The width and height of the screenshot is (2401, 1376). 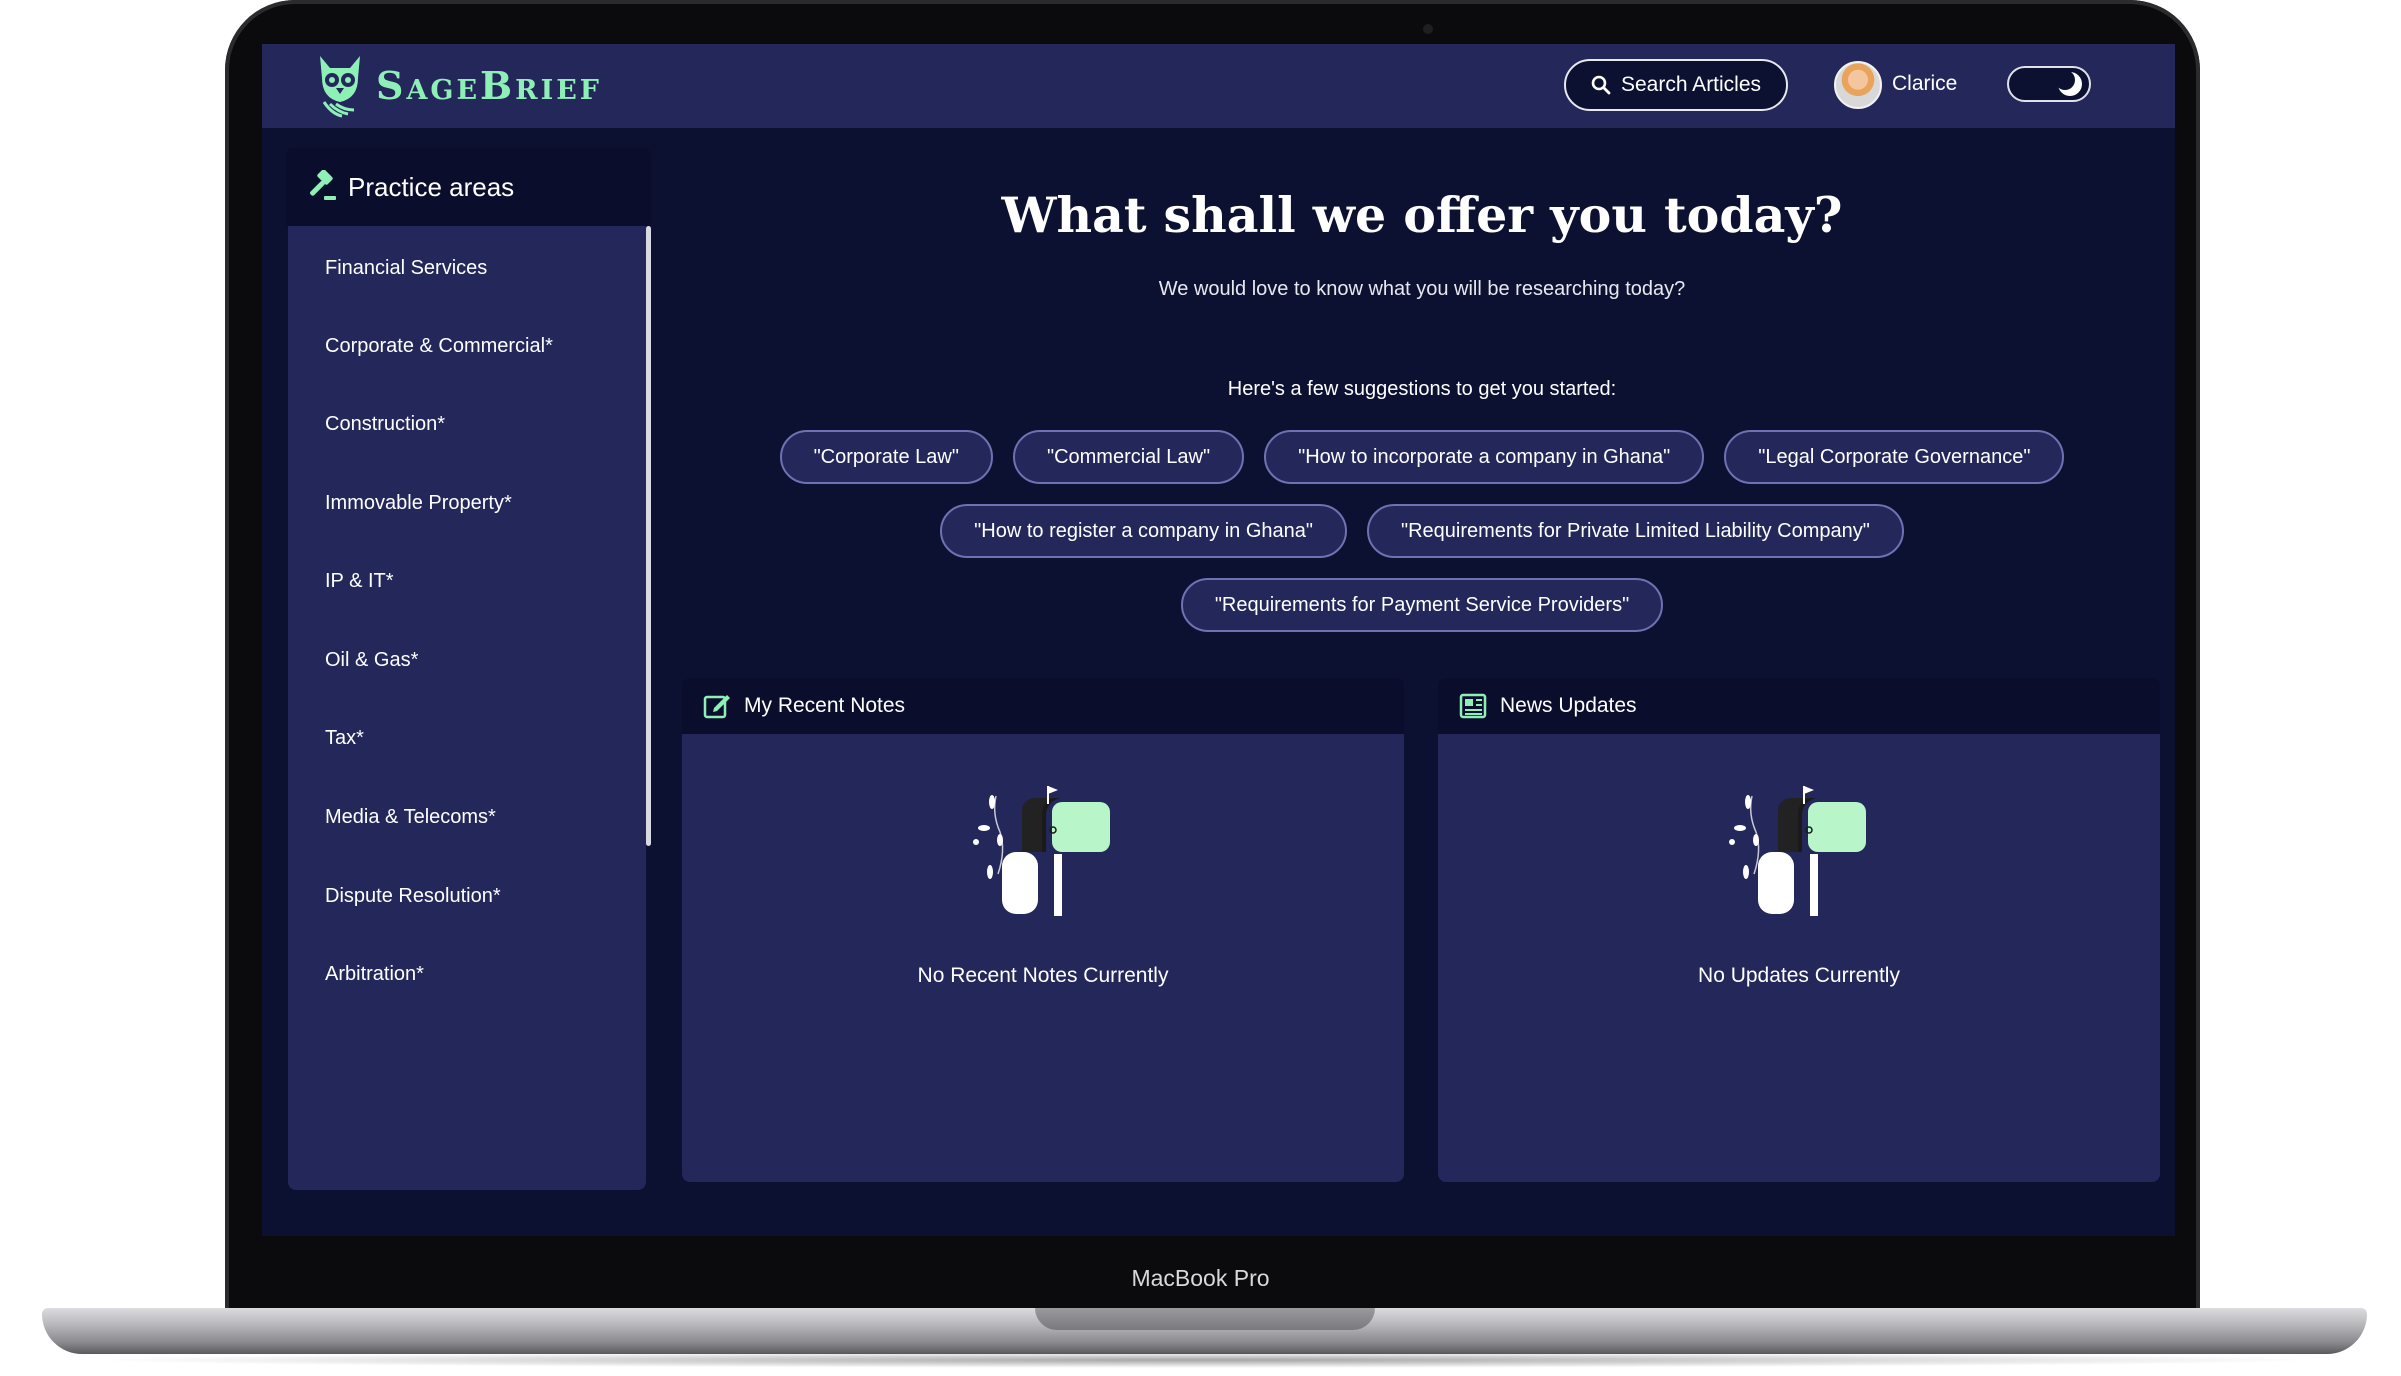 What do you see at coordinates (340, 85) in the screenshot?
I see `owl-logo-icon` at bounding box center [340, 85].